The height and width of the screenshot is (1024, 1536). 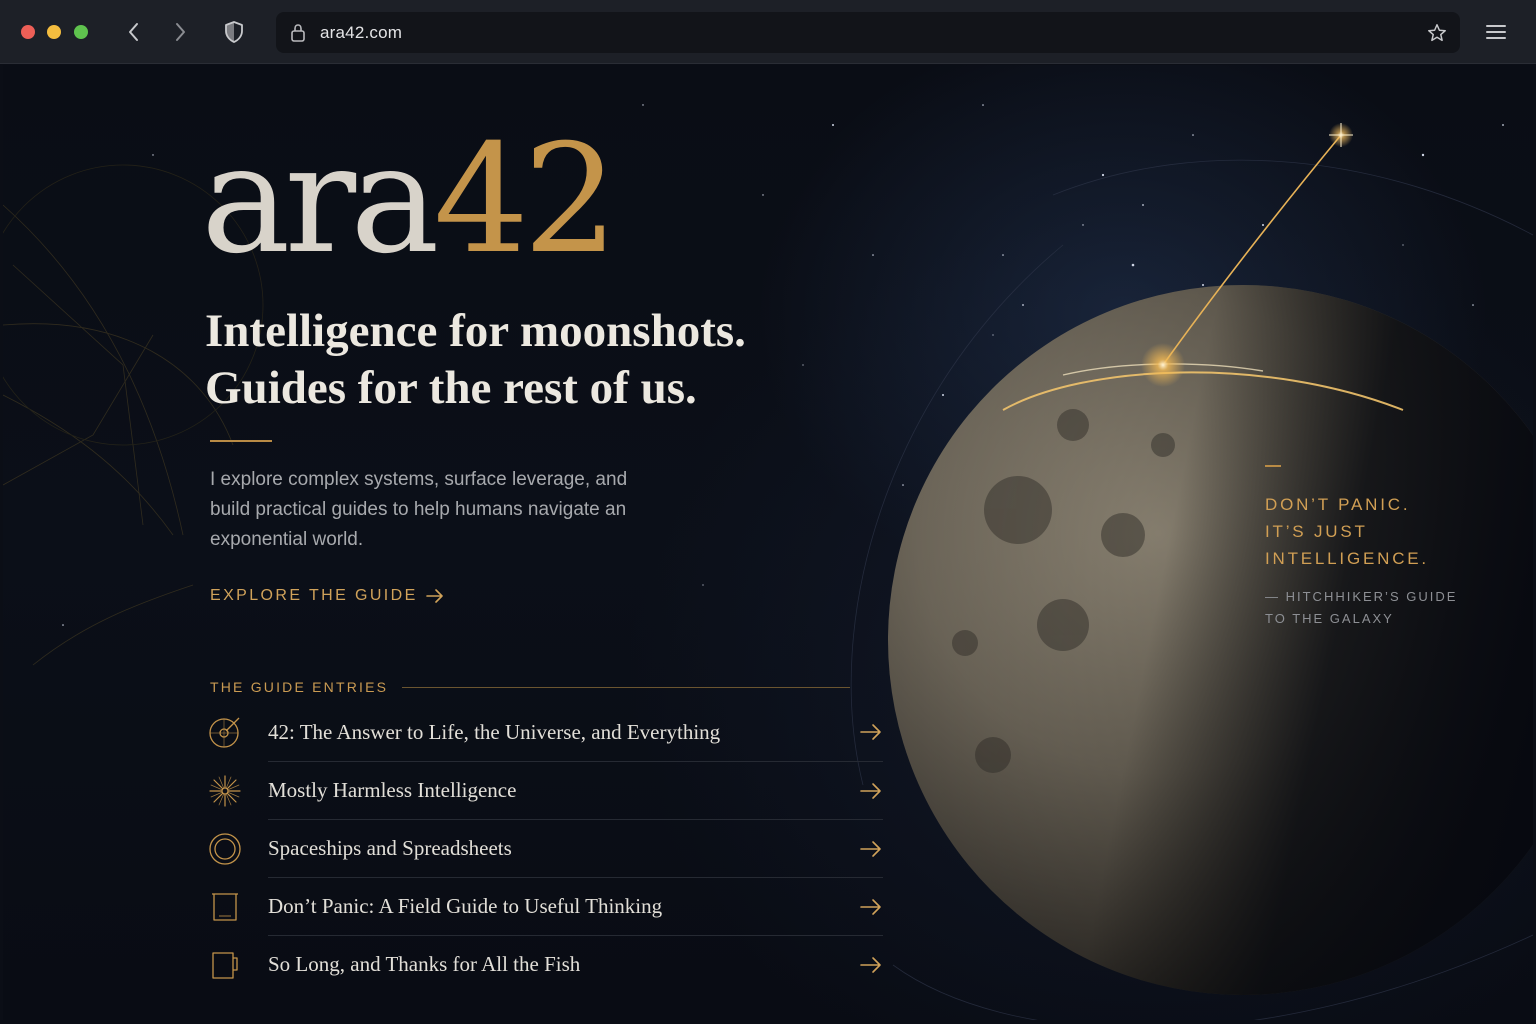 I want to click on guide-entries-header: THE GUIDE ENTRIES, so click(x=530, y=687).